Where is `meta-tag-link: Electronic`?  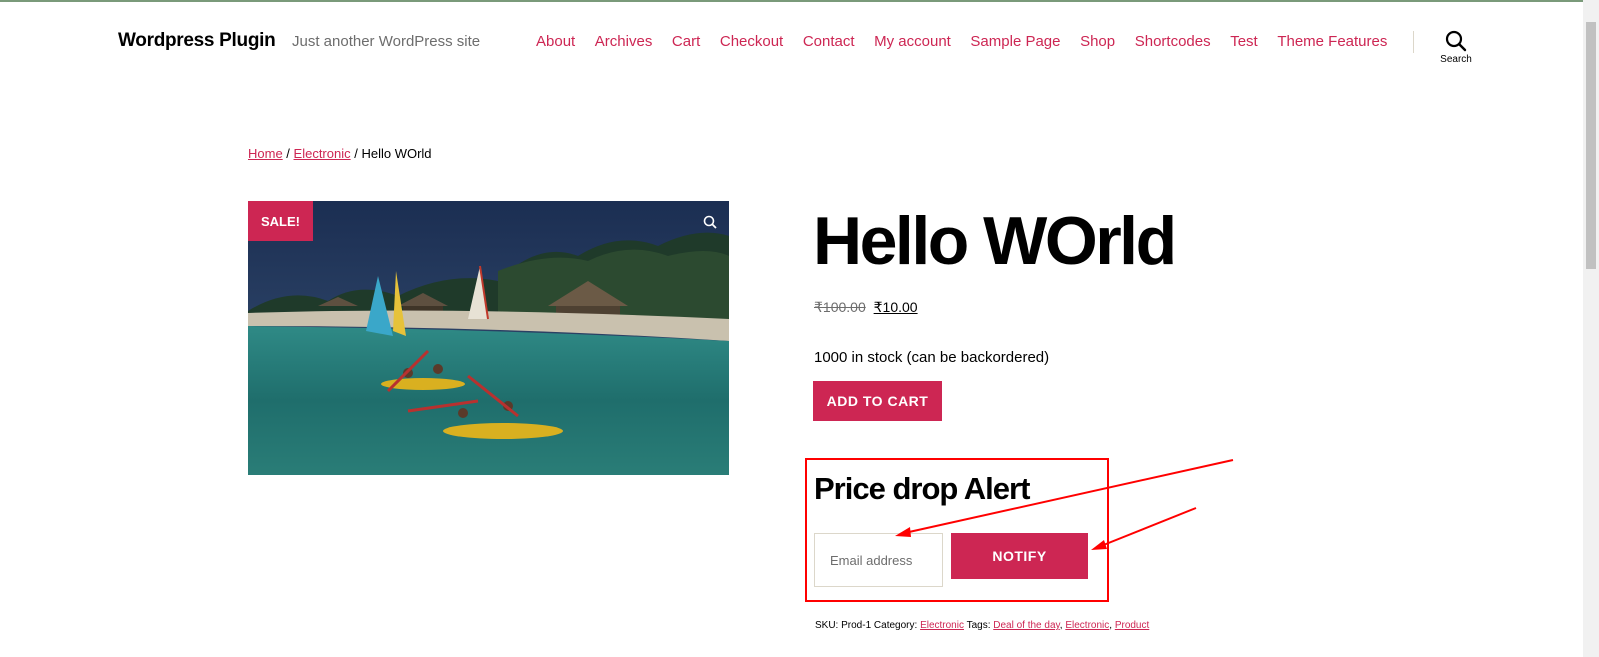 meta-tag-link: Electronic is located at coordinates (1087, 625).